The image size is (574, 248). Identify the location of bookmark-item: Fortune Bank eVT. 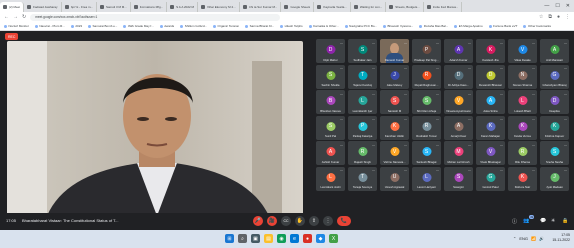
(502, 26).